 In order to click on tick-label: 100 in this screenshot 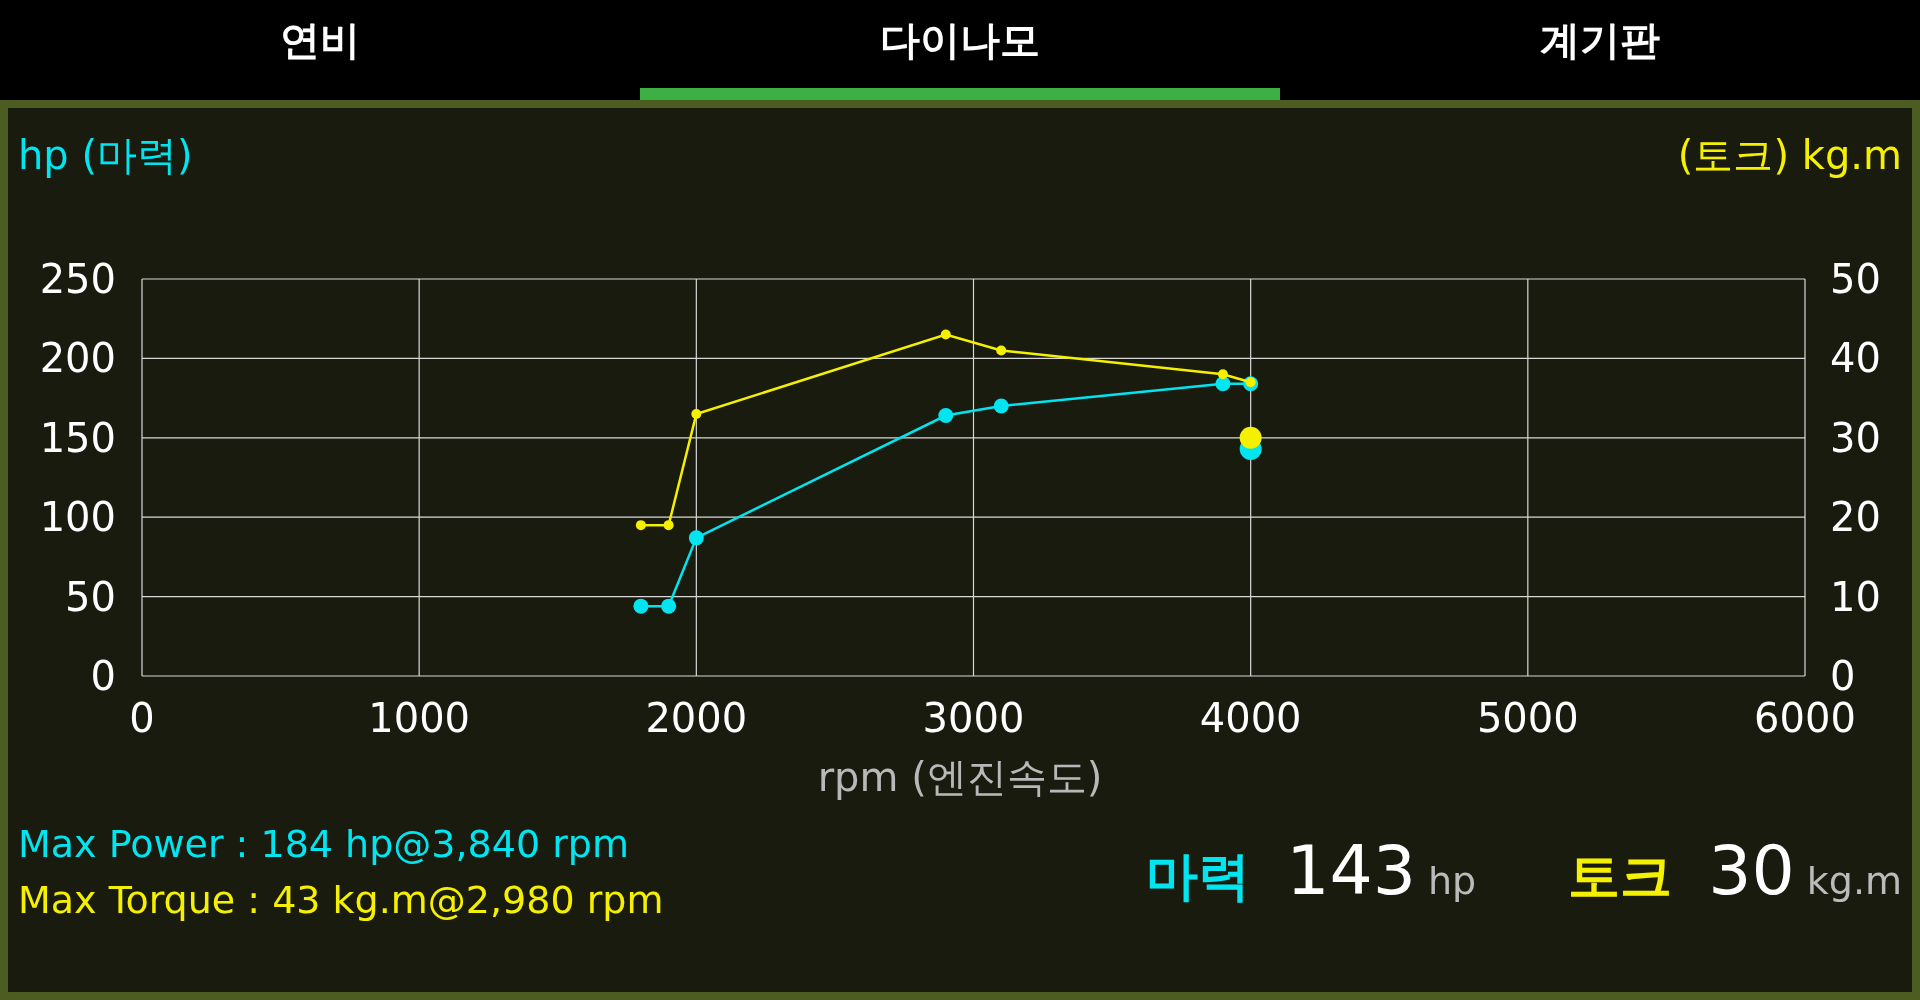, I will do `click(77, 517)`.